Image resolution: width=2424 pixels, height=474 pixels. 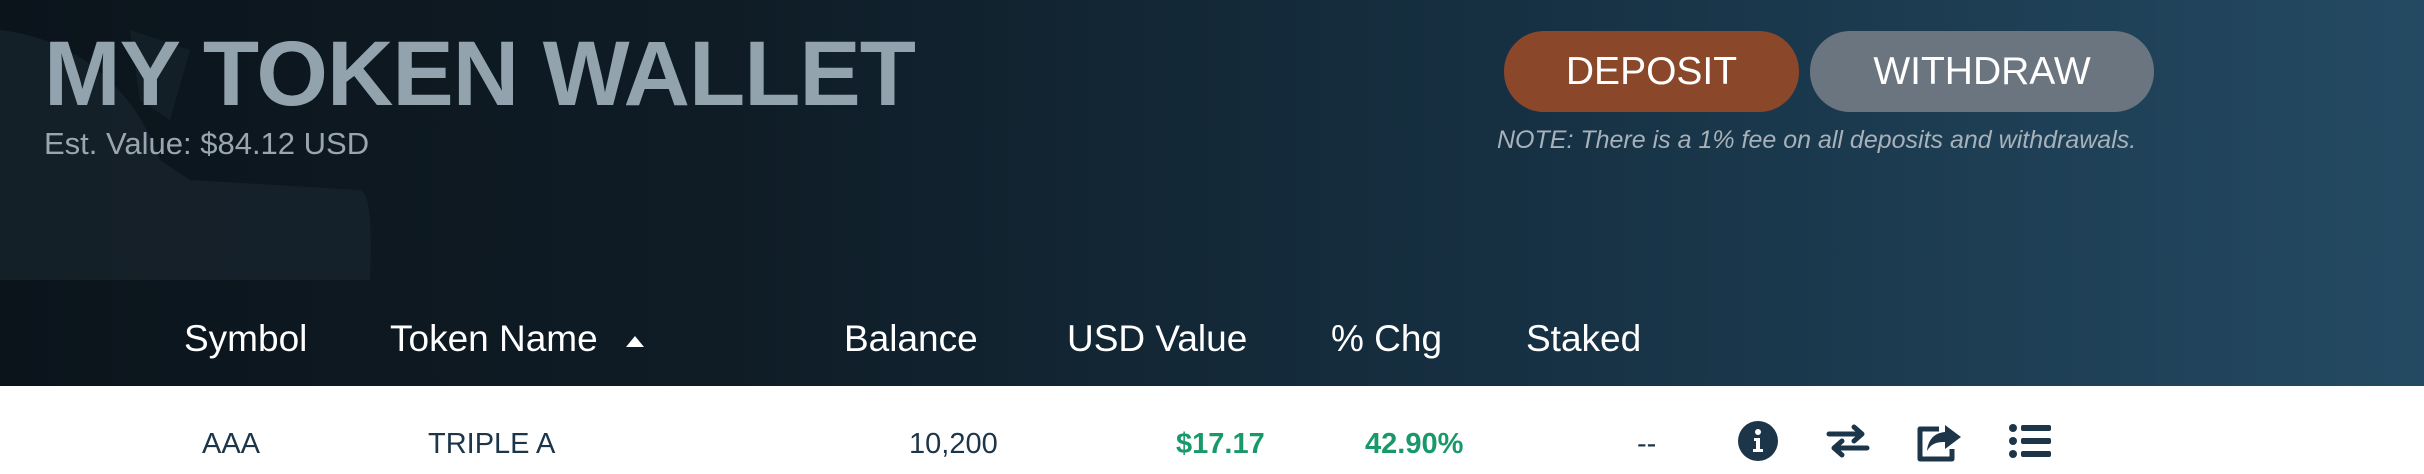 What do you see at coordinates (634, 341) in the screenshot?
I see `sort-ascending-icon` at bounding box center [634, 341].